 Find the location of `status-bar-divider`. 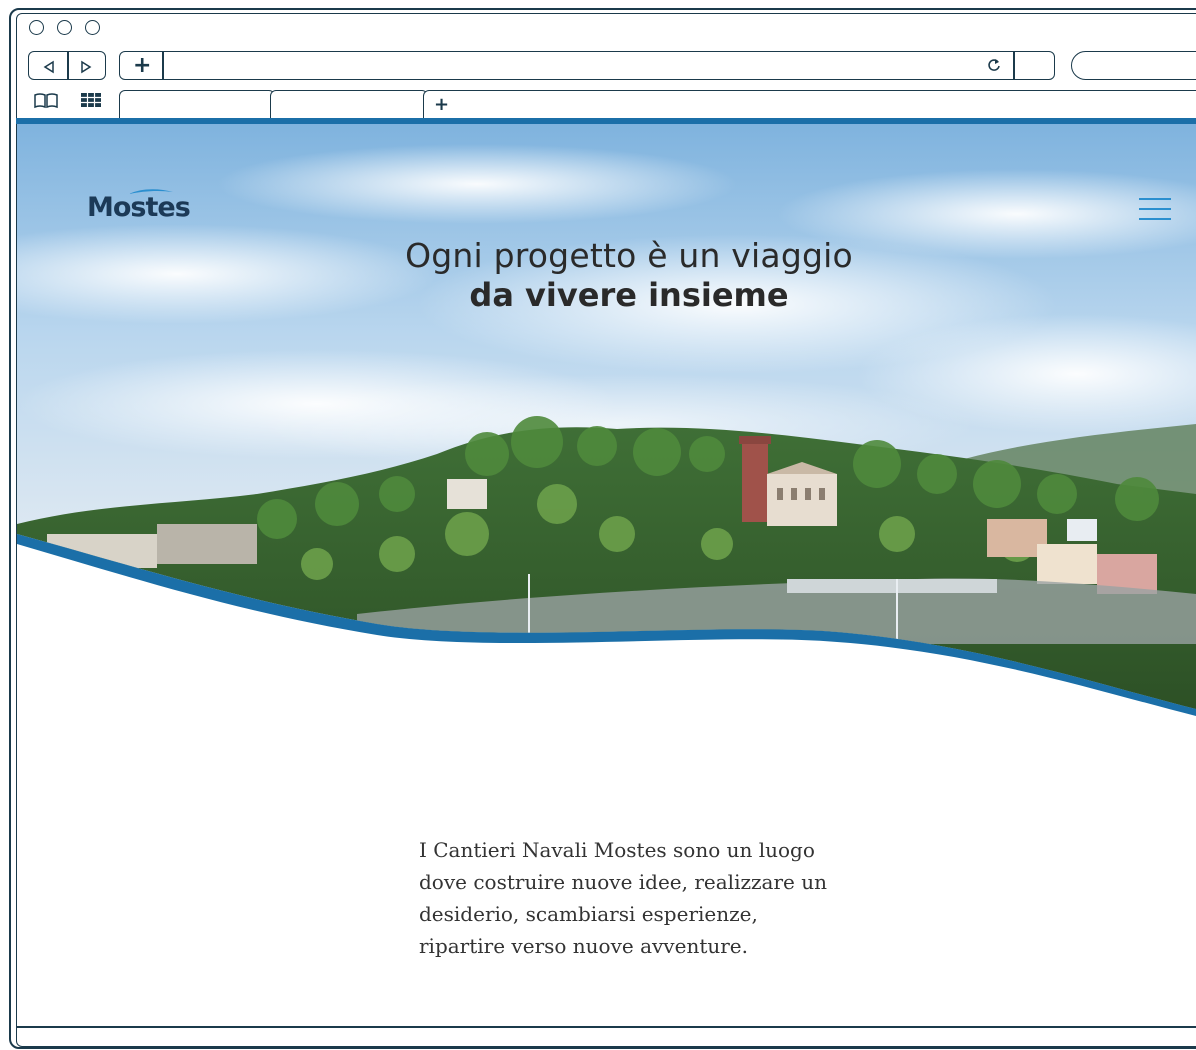

status-bar-divider is located at coordinates (606, 1027).